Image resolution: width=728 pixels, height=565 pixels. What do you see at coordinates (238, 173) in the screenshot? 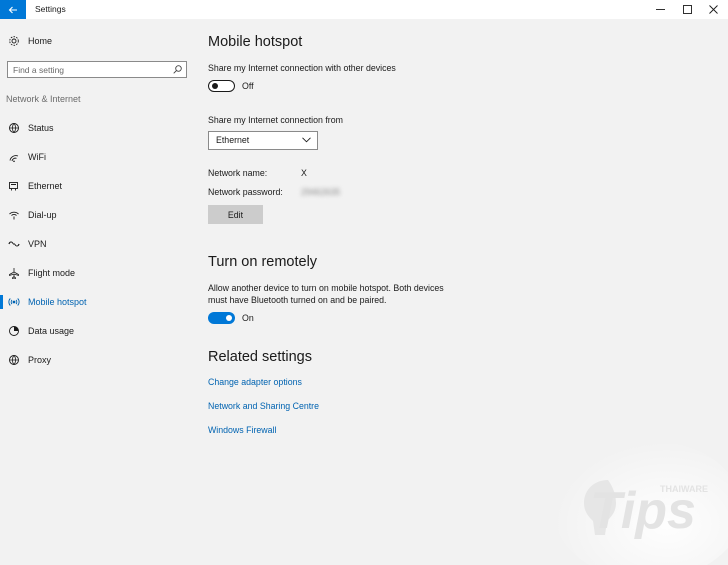
I see `network-name-label: Network name:` at bounding box center [238, 173].